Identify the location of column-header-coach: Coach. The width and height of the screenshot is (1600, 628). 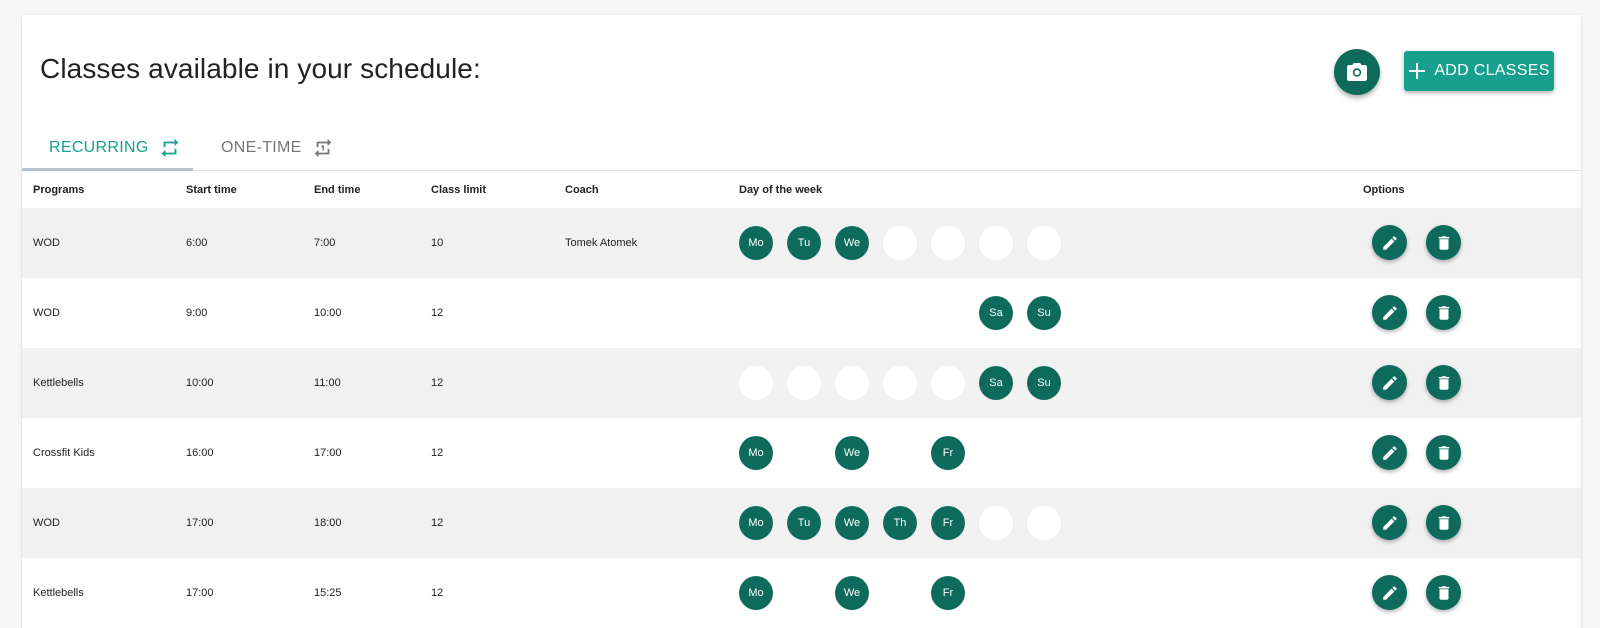
(582, 190).